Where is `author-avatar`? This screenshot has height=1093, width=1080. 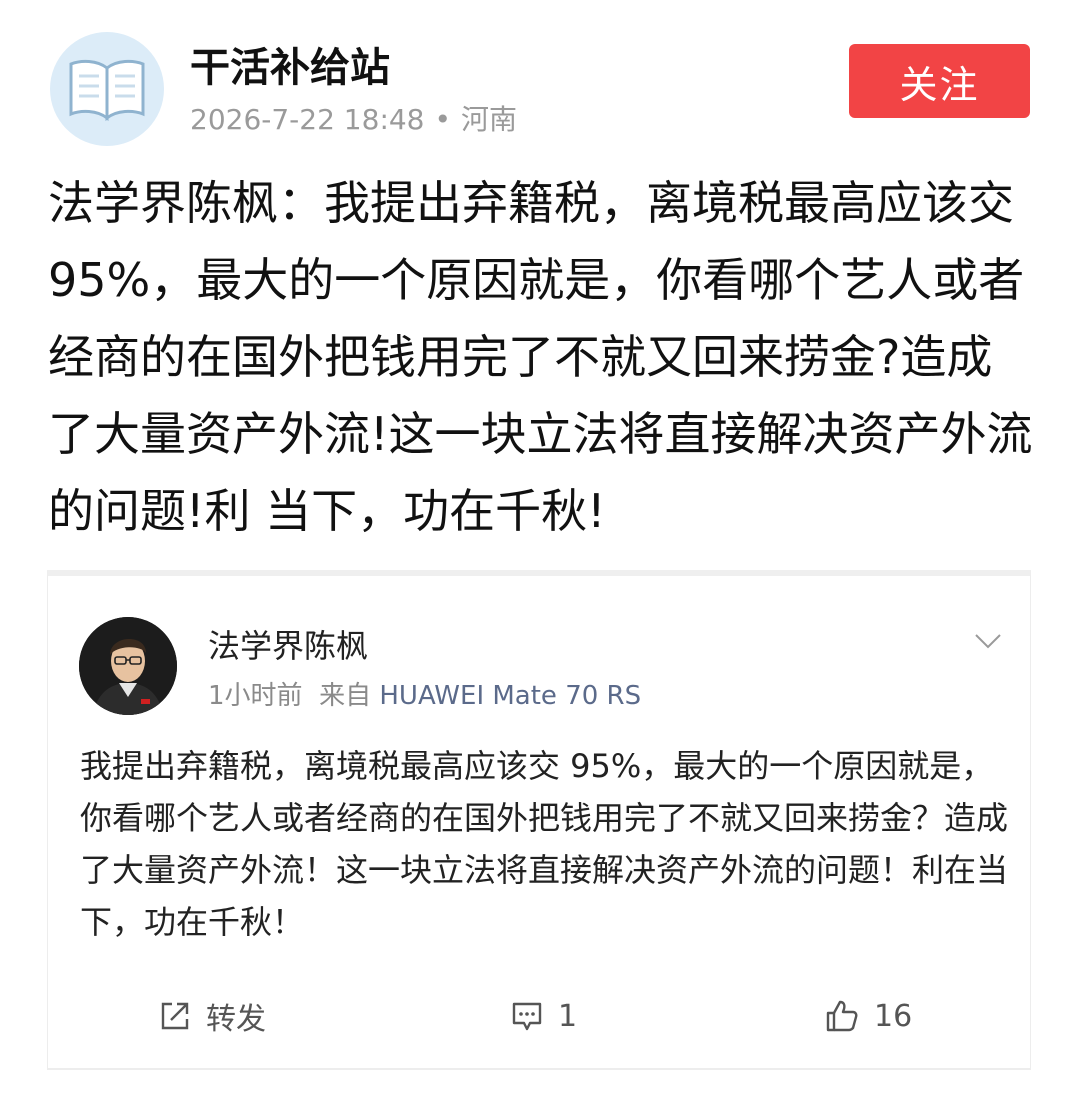
author-avatar is located at coordinates (107, 89).